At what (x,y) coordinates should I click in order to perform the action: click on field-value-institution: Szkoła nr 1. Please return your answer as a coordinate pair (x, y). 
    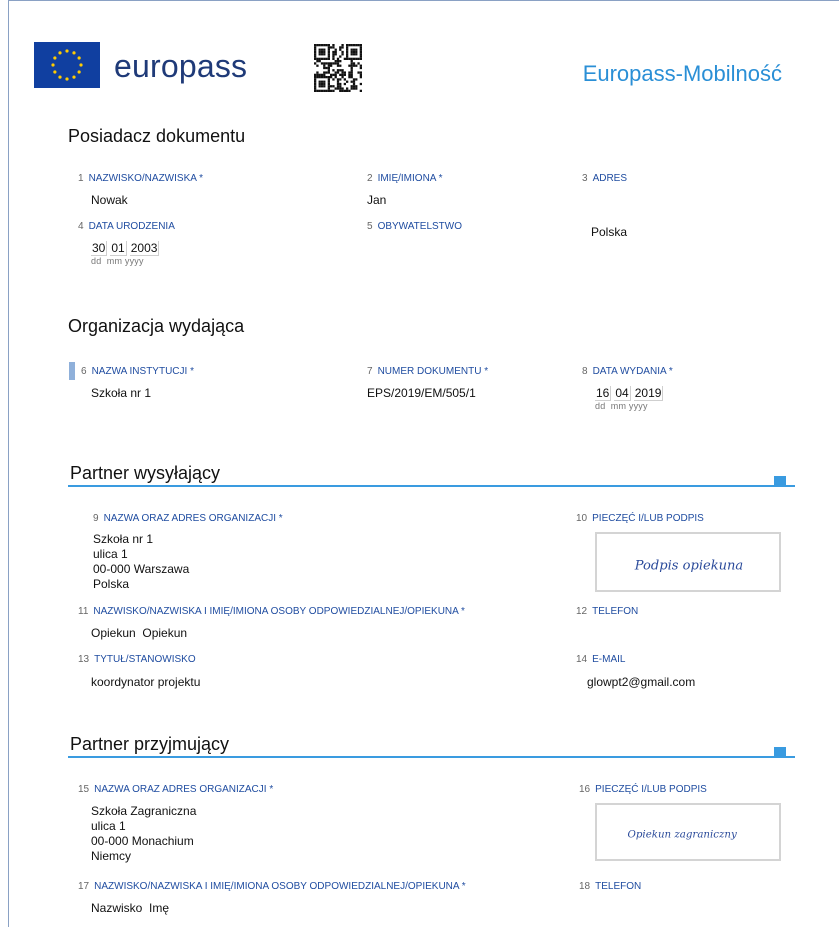
    Looking at the image, I should click on (121, 393).